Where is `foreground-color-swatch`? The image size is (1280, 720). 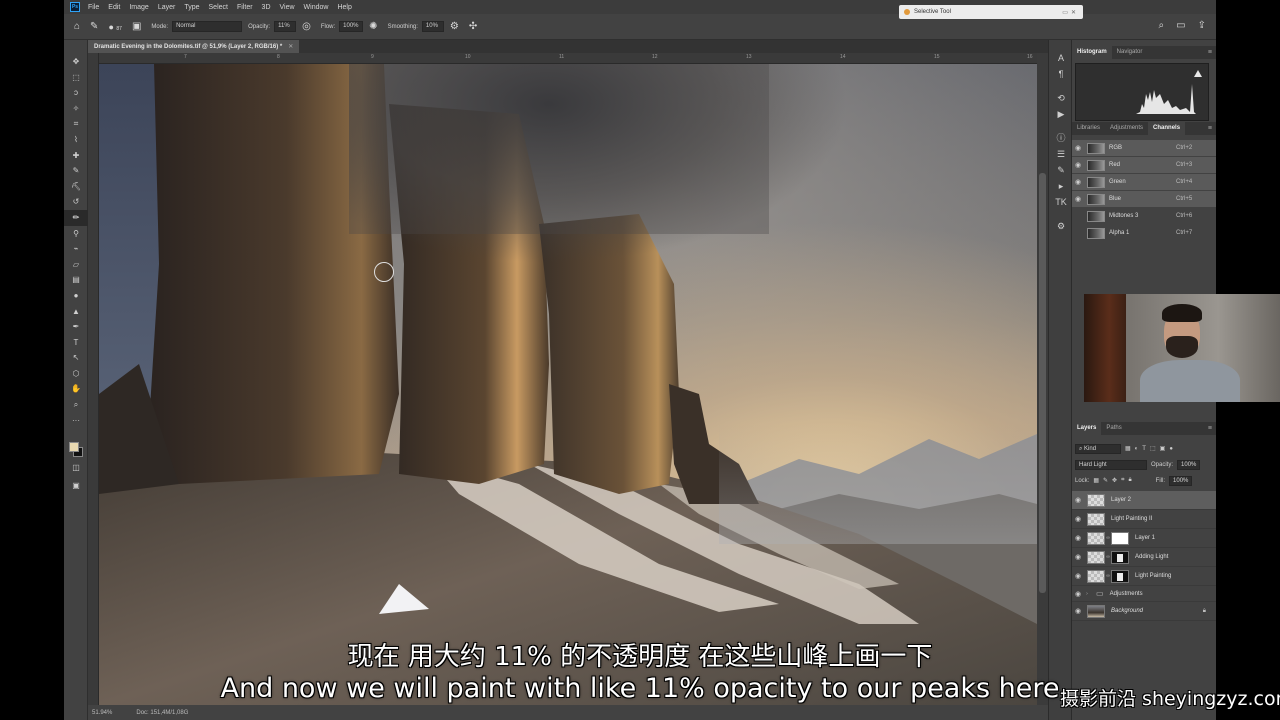 foreground-color-swatch is located at coordinates (74, 447).